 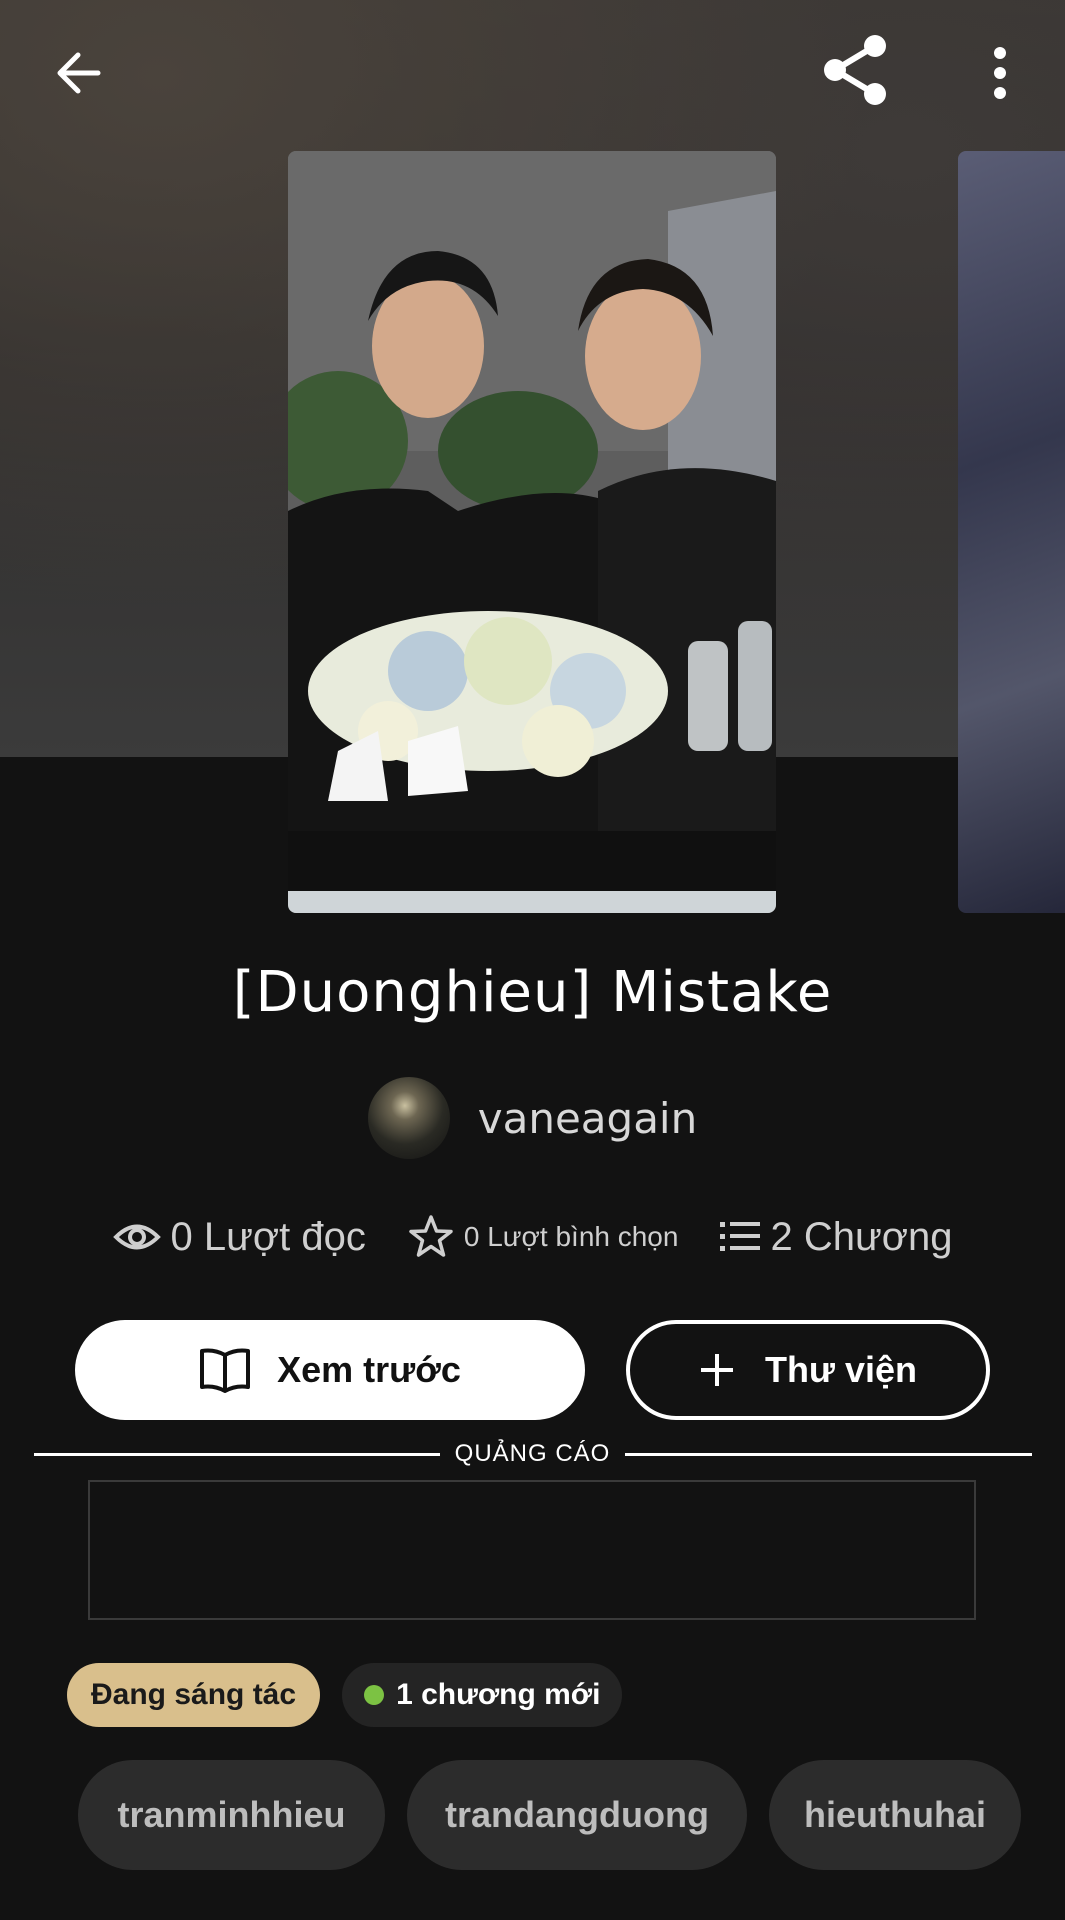 I want to click on votes-count: 0 Lượt bình chọn, so click(x=571, y=1236).